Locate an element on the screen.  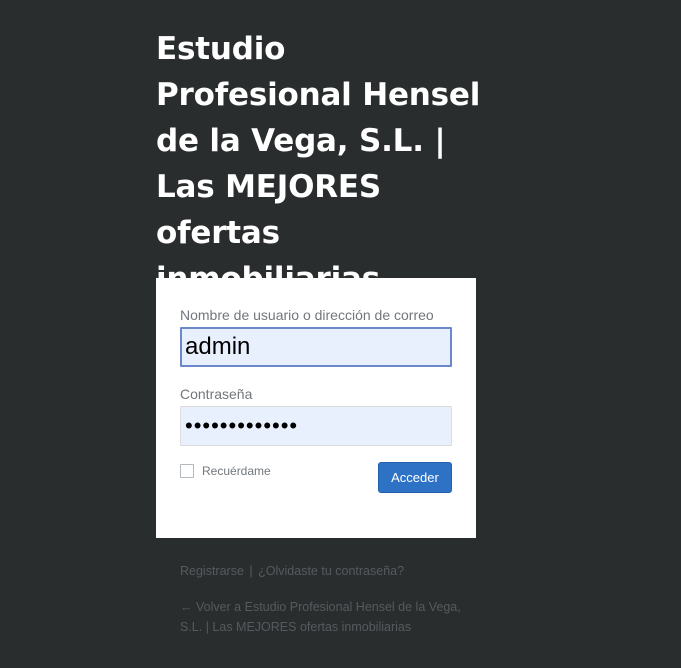
remember-me: Recuérdame is located at coordinates (225, 471).